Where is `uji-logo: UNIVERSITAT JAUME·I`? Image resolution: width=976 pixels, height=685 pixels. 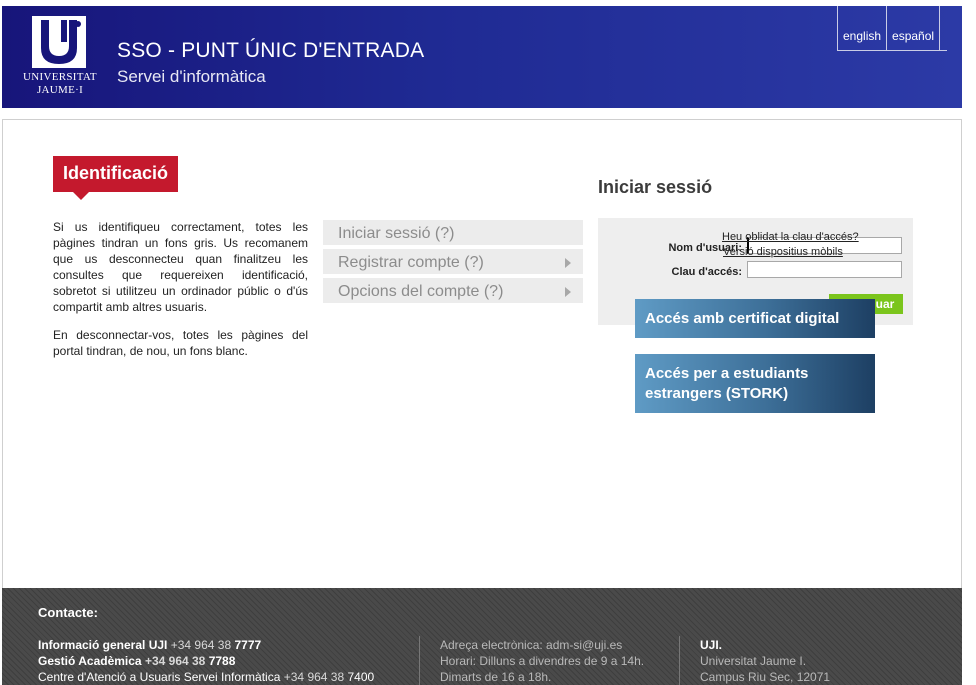
uji-logo: UNIVERSITAT JAUME·I is located at coordinates (60, 57).